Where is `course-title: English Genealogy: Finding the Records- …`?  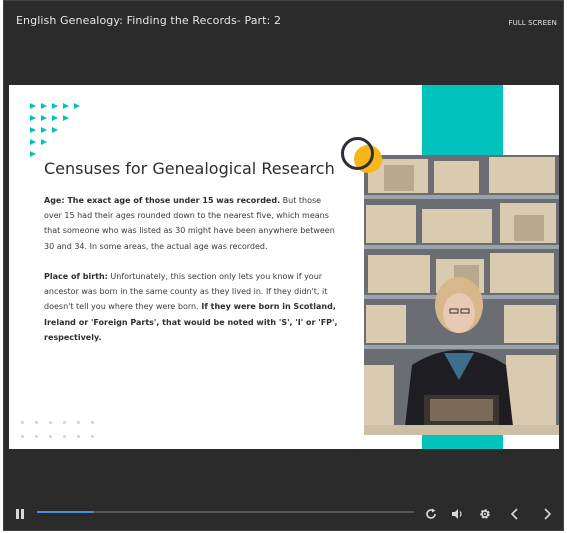 course-title: English Genealogy: Finding the Records- … is located at coordinates (149, 20).